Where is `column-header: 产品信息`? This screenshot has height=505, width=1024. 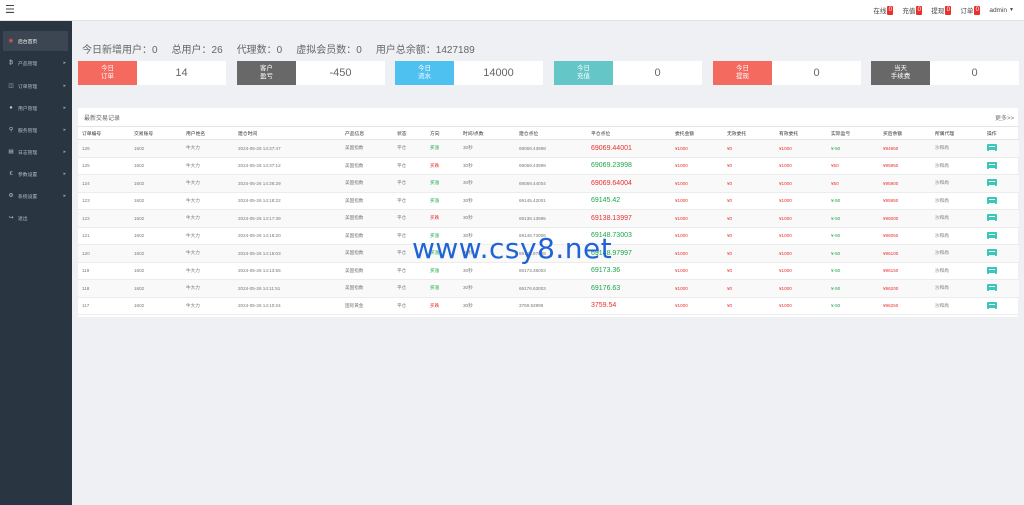
column-header: 产品信息 is located at coordinates (367, 133).